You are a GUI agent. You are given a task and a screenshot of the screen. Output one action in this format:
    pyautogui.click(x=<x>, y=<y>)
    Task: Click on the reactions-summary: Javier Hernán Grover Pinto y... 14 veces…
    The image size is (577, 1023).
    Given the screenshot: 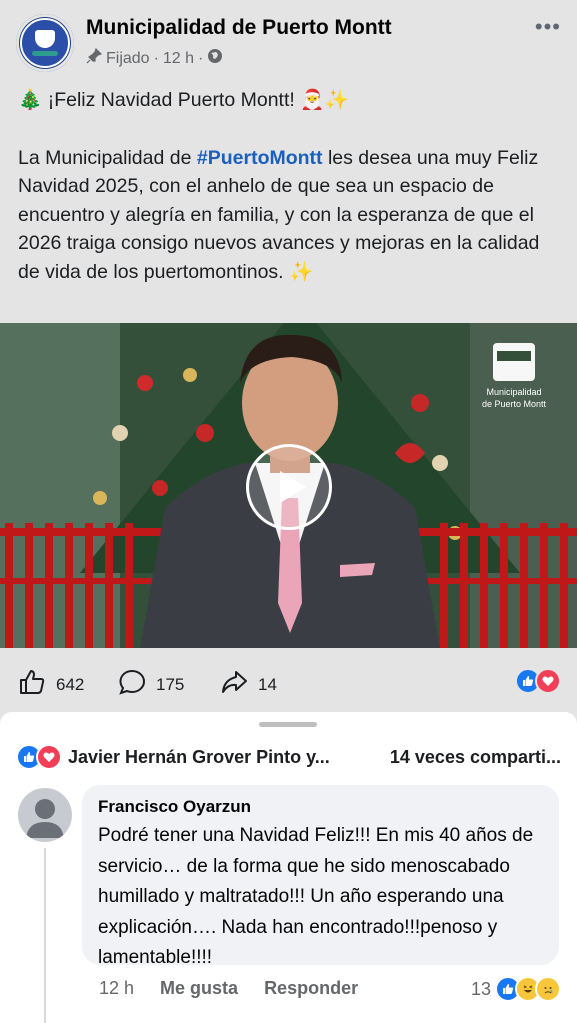 What is the action you would take?
    pyautogui.click(x=288, y=757)
    